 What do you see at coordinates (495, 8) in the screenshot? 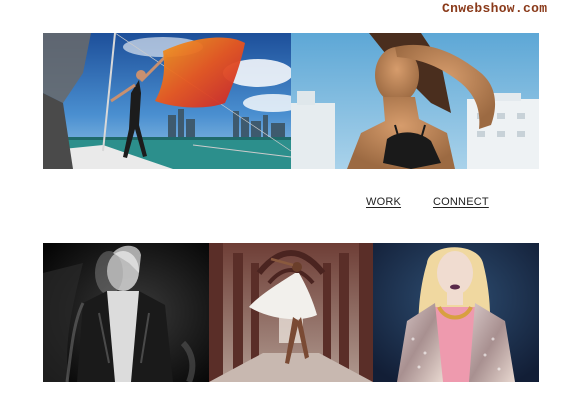
I see `site-watermark: Cnwebshow.com` at bounding box center [495, 8].